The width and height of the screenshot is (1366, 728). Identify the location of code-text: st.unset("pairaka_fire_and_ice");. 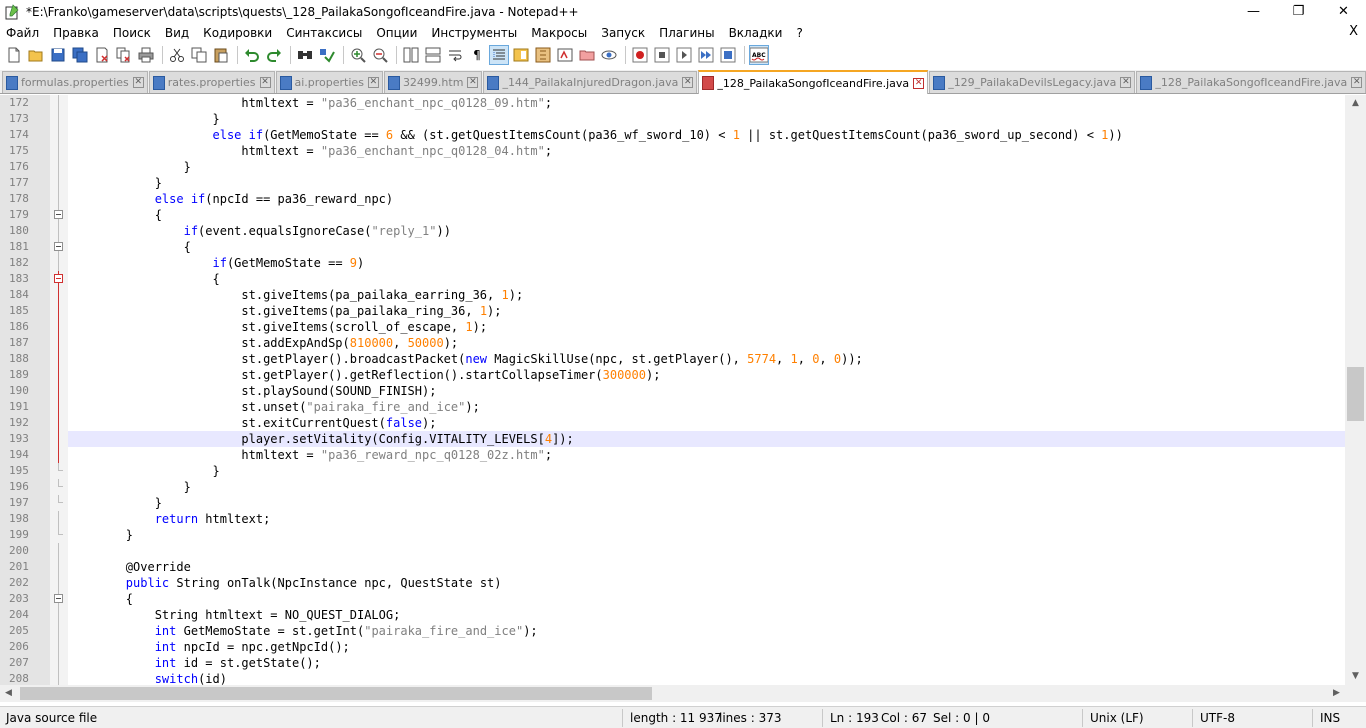
(273, 407).